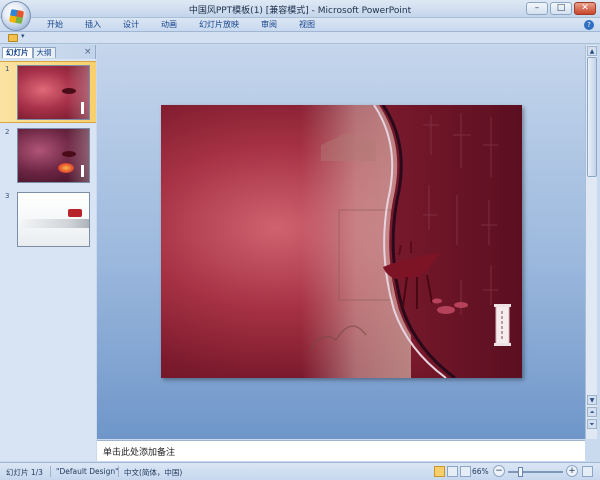  What do you see at coordinates (572, 471) in the screenshot?
I see `zoom-in-button: +` at bounding box center [572, 471].